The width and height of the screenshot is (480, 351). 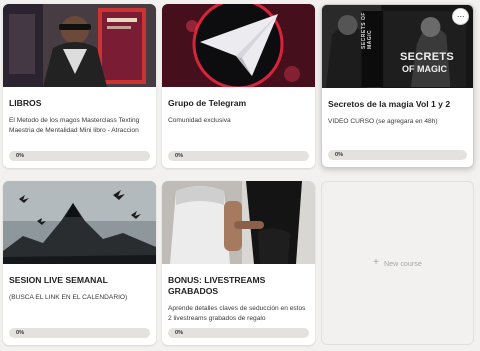 I want to click on dark-mountain-image, so click(x=79, y=222).